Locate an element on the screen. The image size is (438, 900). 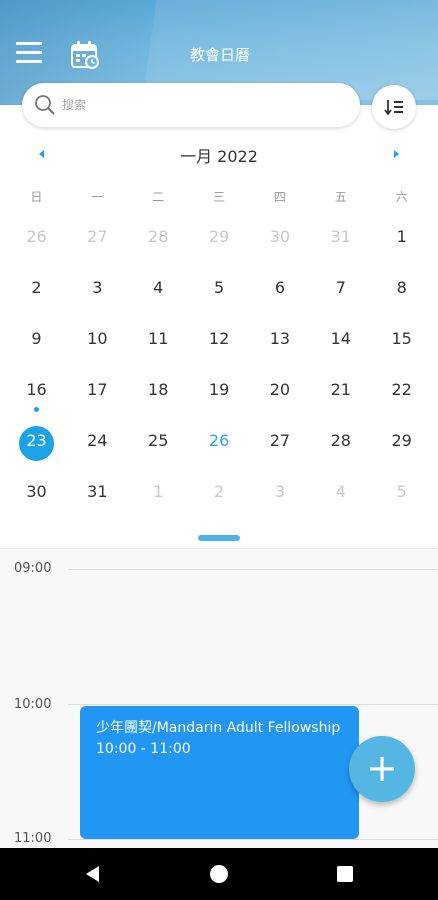
day-number: 23 is located at coordinates (36, 440).